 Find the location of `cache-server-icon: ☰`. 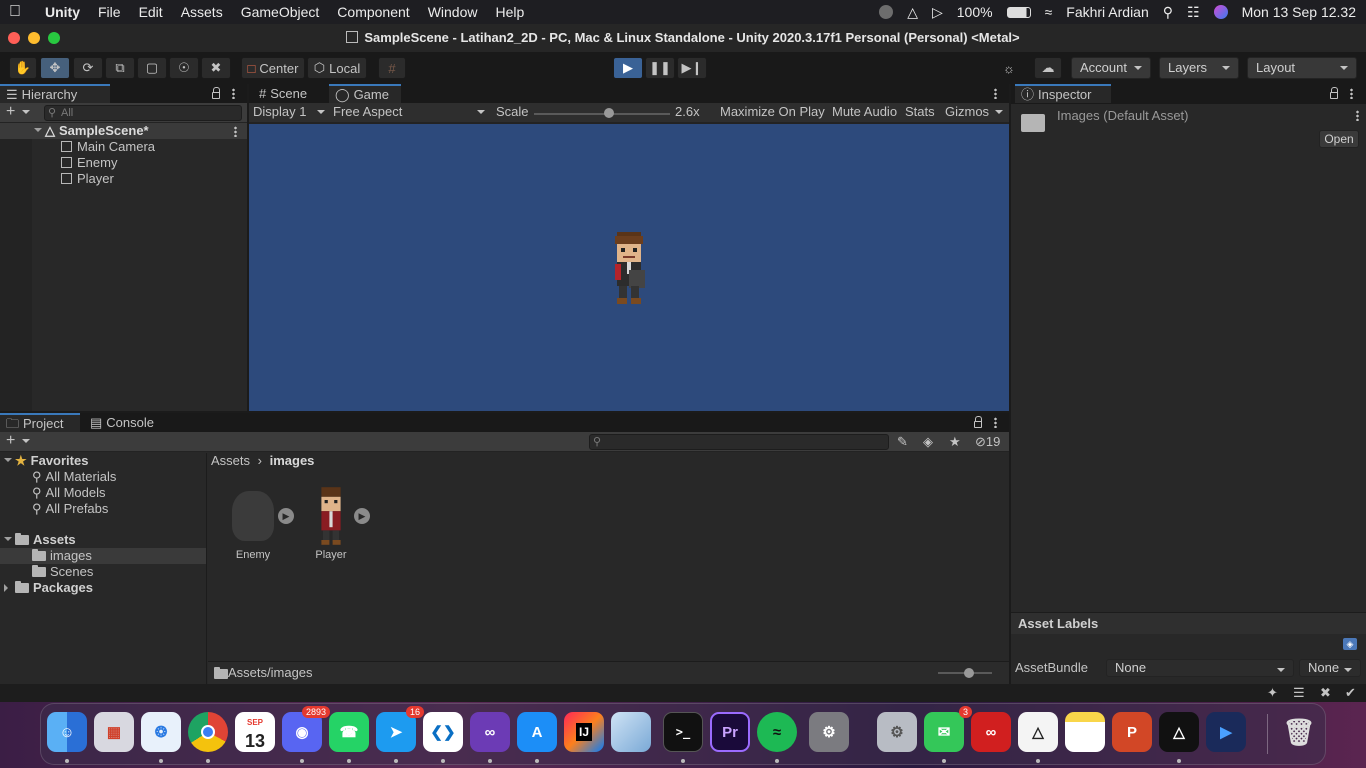

cache-server-icon: ☰ is located at coordinates (1299, 693).